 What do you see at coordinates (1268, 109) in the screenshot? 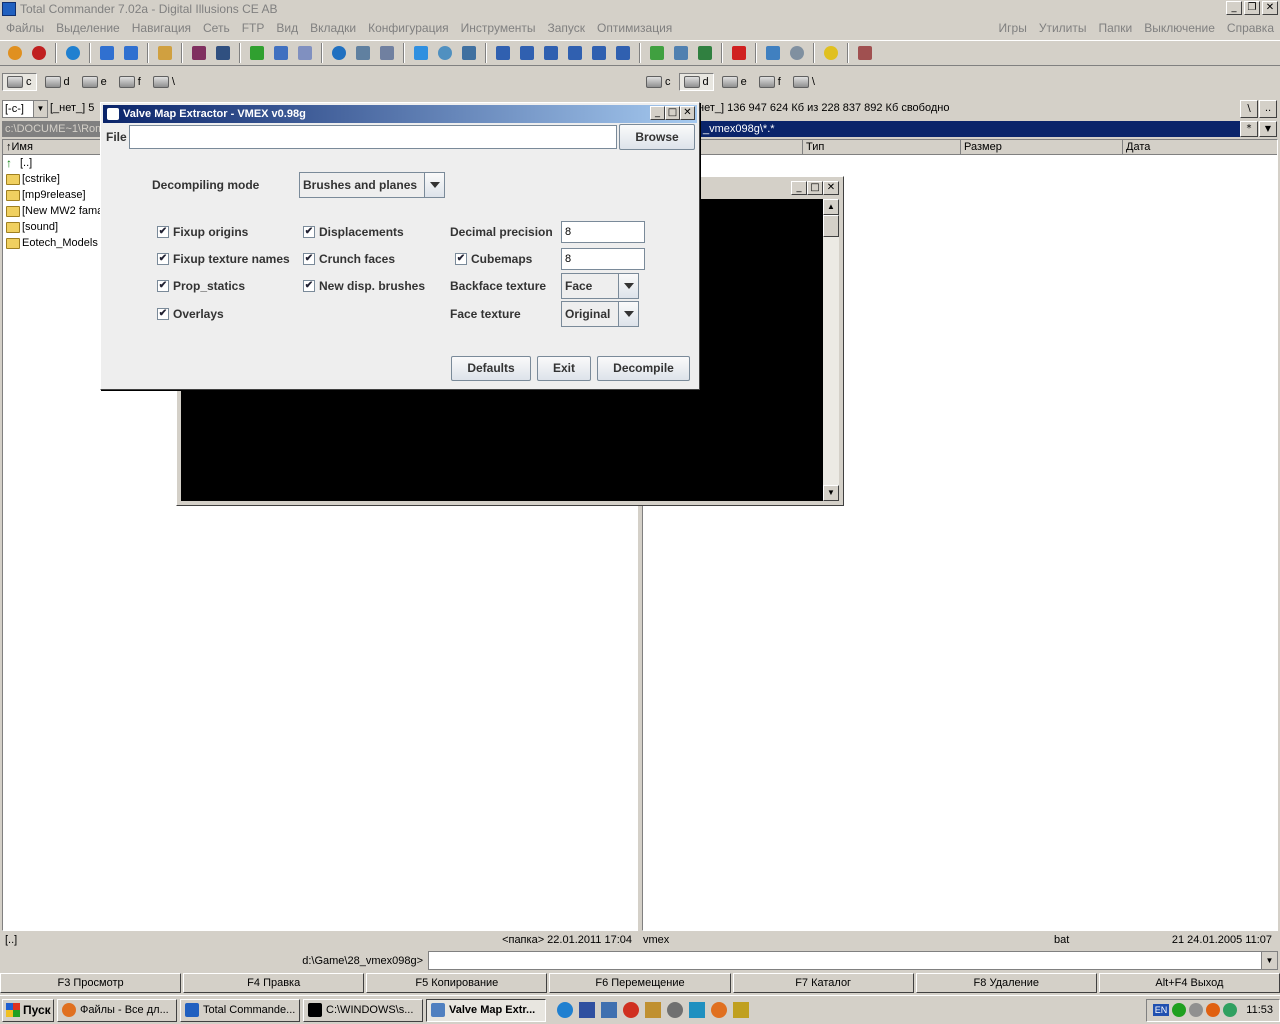
I see `up-dir-button: ..` at bounding box center [1268, 109].